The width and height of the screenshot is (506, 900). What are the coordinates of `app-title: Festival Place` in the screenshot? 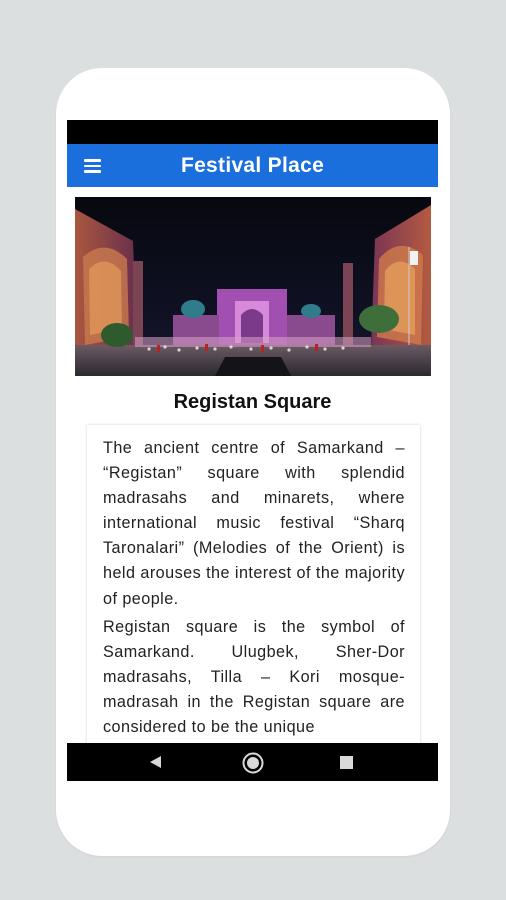 It's located at (252, 165).